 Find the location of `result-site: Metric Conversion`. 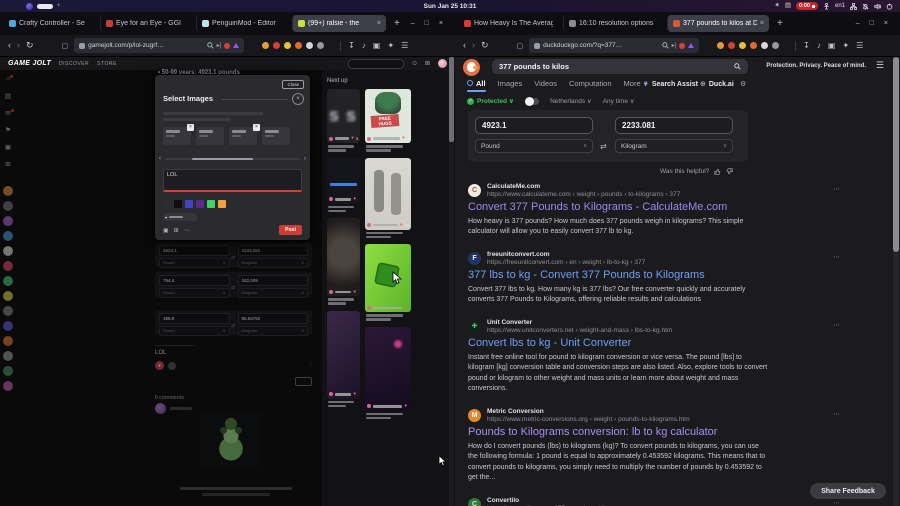

result-site: Metric Conversion is located at coordinates (663, 412).